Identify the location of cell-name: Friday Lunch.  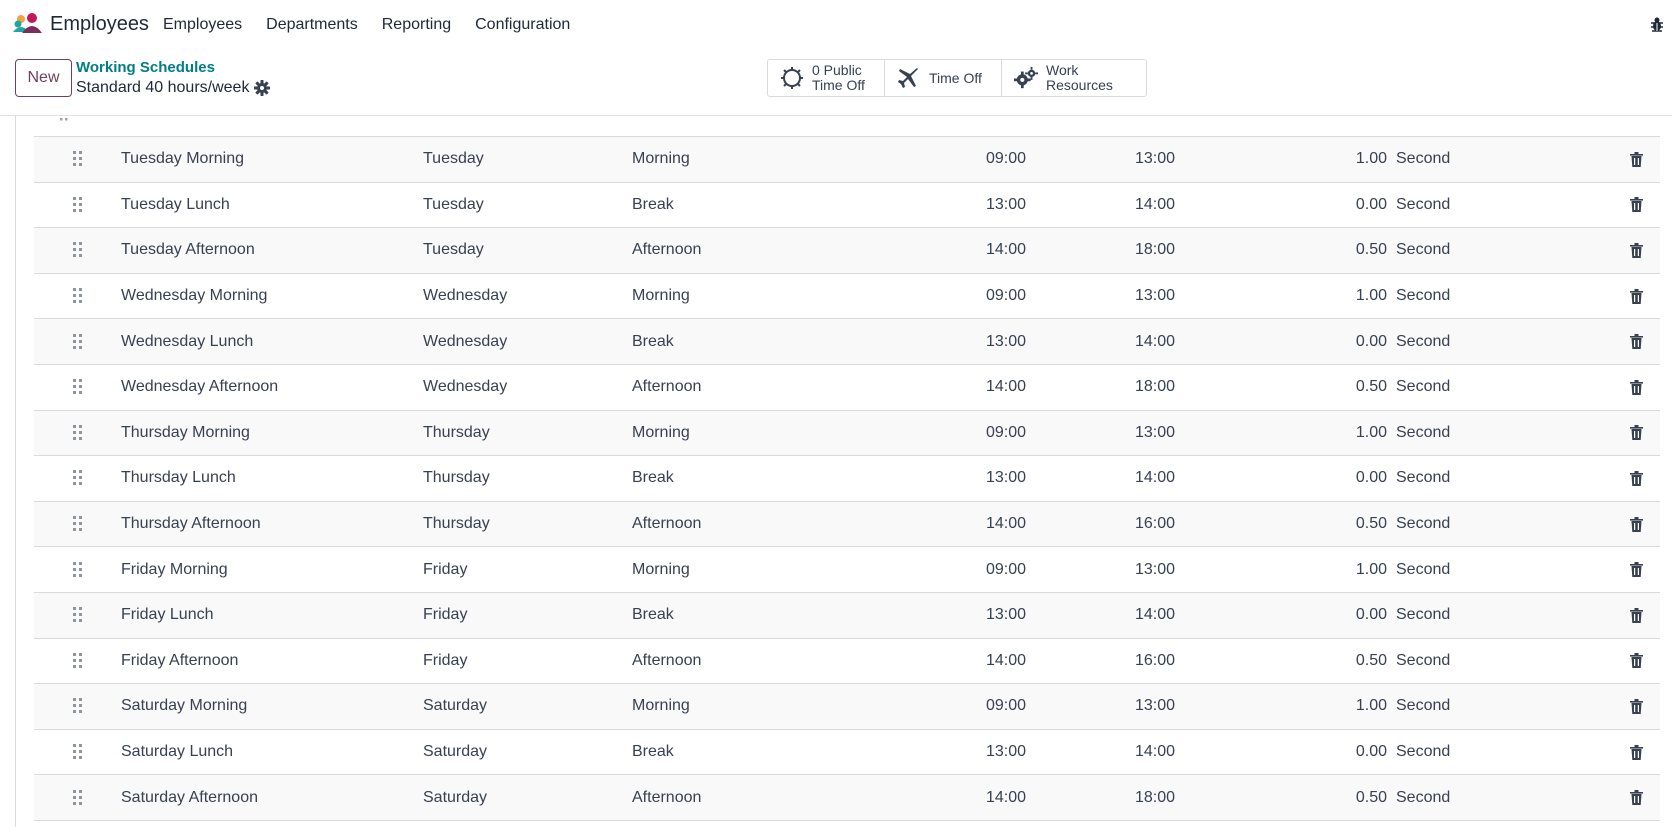
(167, 615).